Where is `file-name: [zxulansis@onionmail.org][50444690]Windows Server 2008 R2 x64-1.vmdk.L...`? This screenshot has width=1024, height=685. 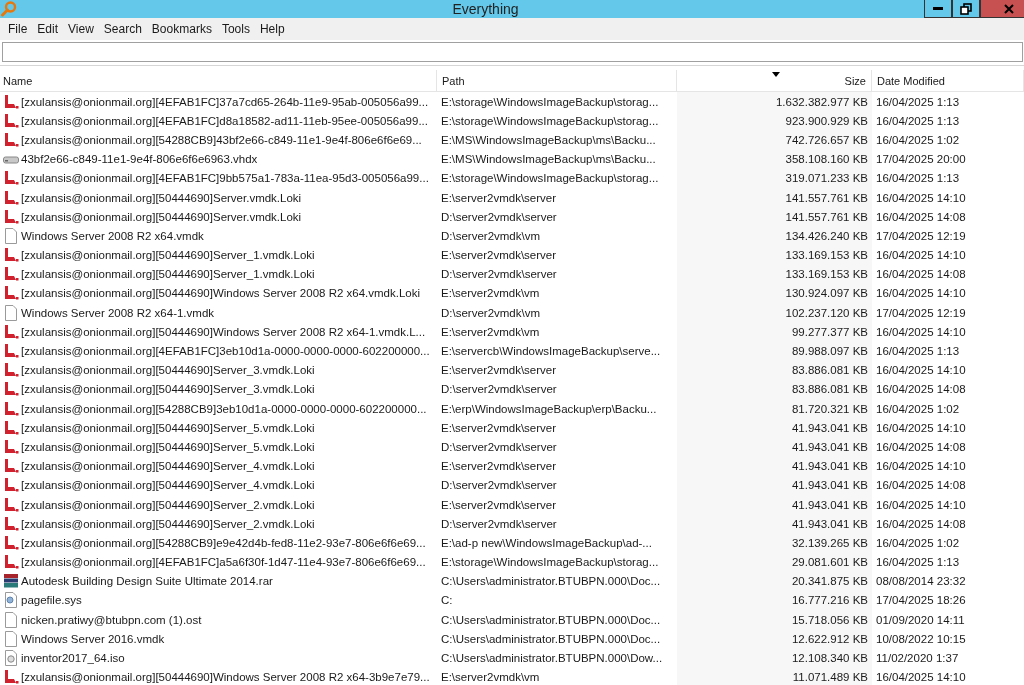 file-name: [zxulansis@onionmail.org][50444690]Windows Server 2008 R2 x64-1.vmdk.L... is located at coordinates (223, 331).